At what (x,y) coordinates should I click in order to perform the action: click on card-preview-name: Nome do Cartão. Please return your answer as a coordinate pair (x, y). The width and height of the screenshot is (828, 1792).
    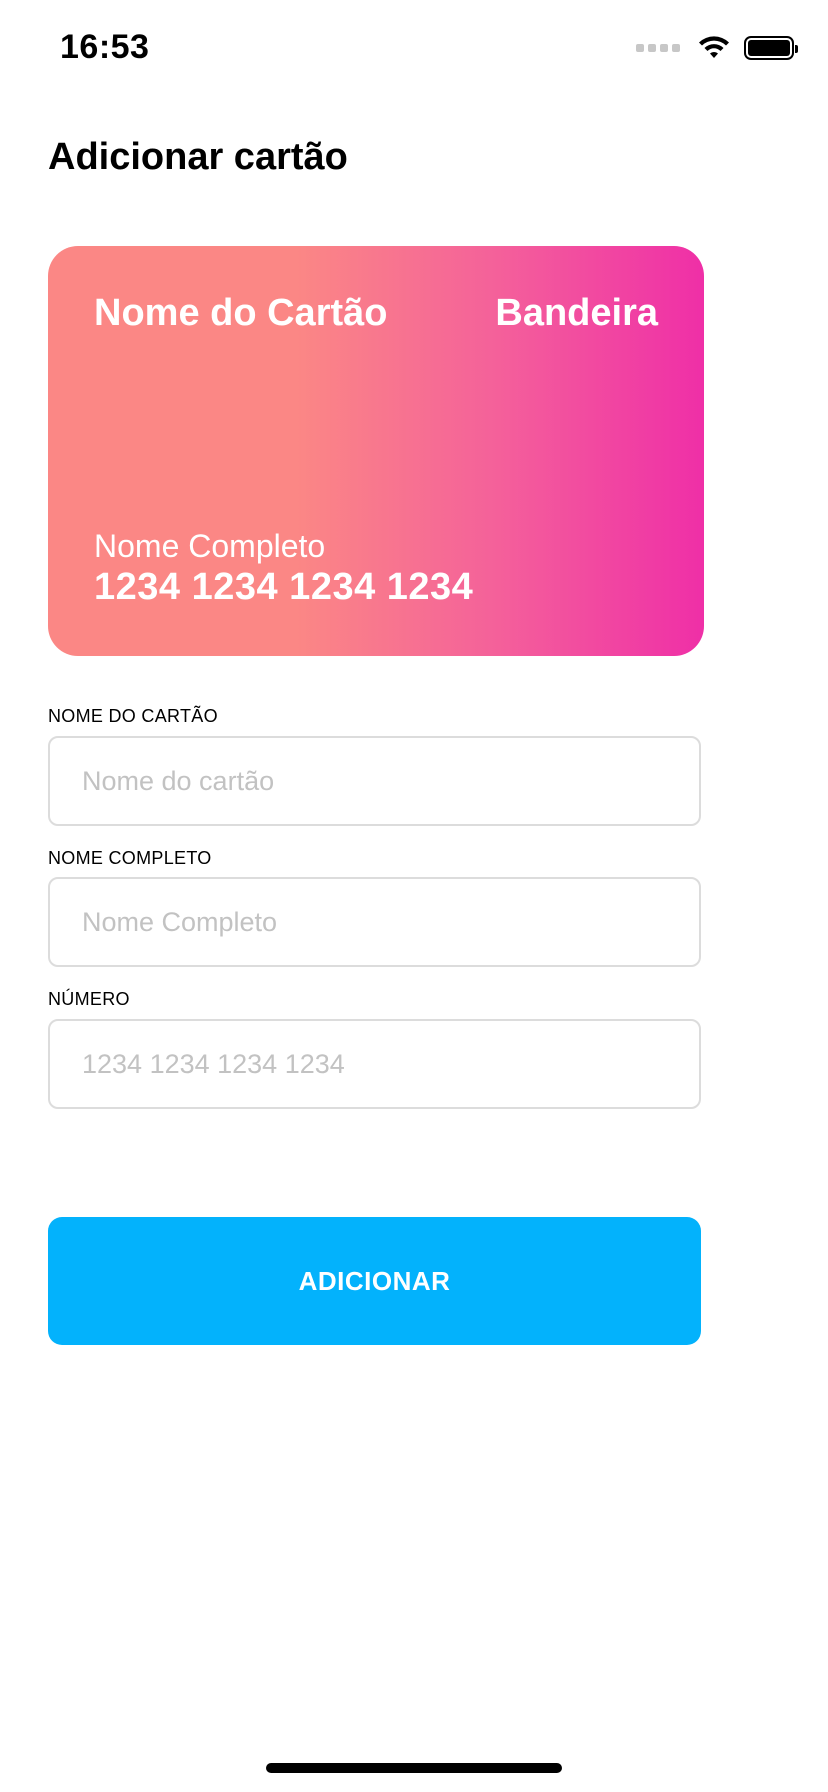
    Looking at the image, I should click on (241, 313).